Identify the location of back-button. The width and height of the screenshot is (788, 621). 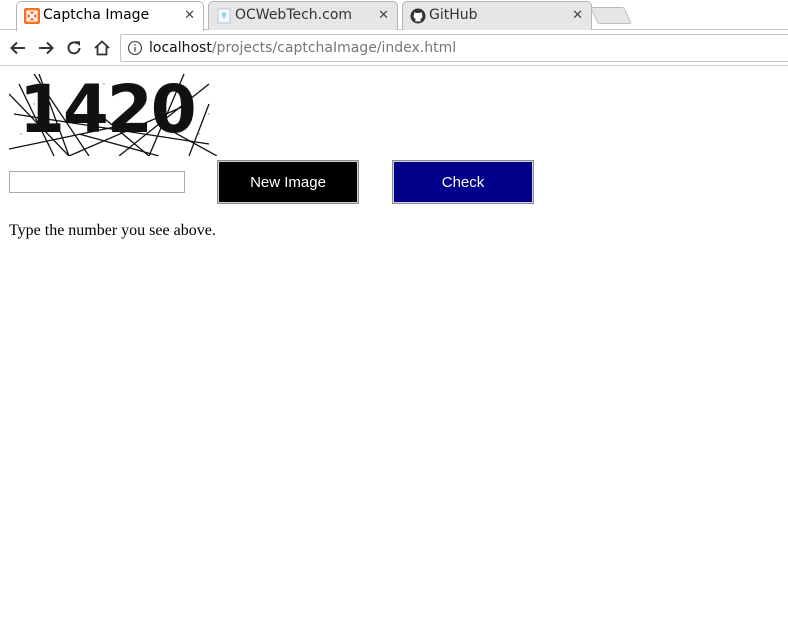
(18, 48).